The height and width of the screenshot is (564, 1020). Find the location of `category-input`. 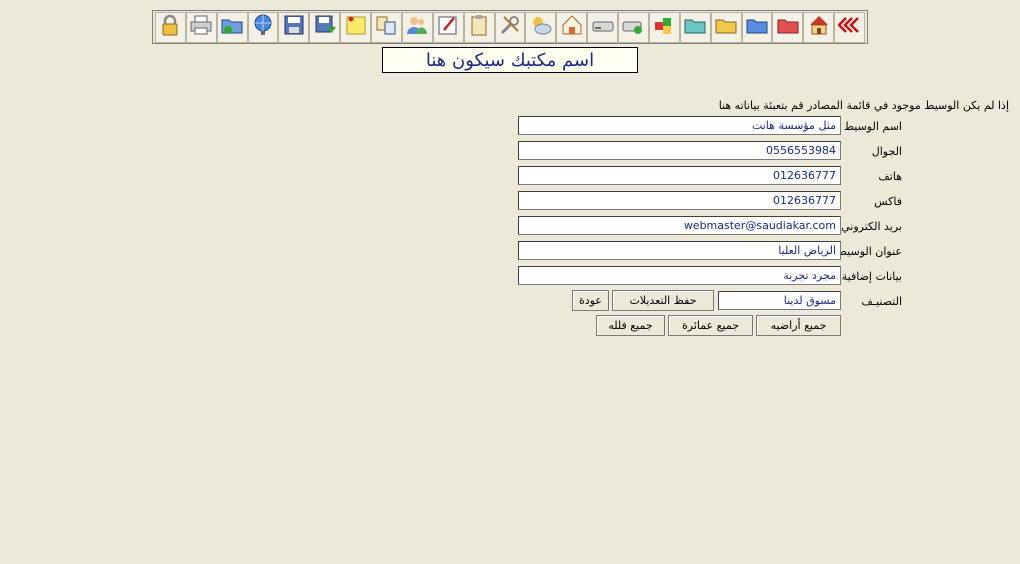

category-input is located at coordinates (779, 300).